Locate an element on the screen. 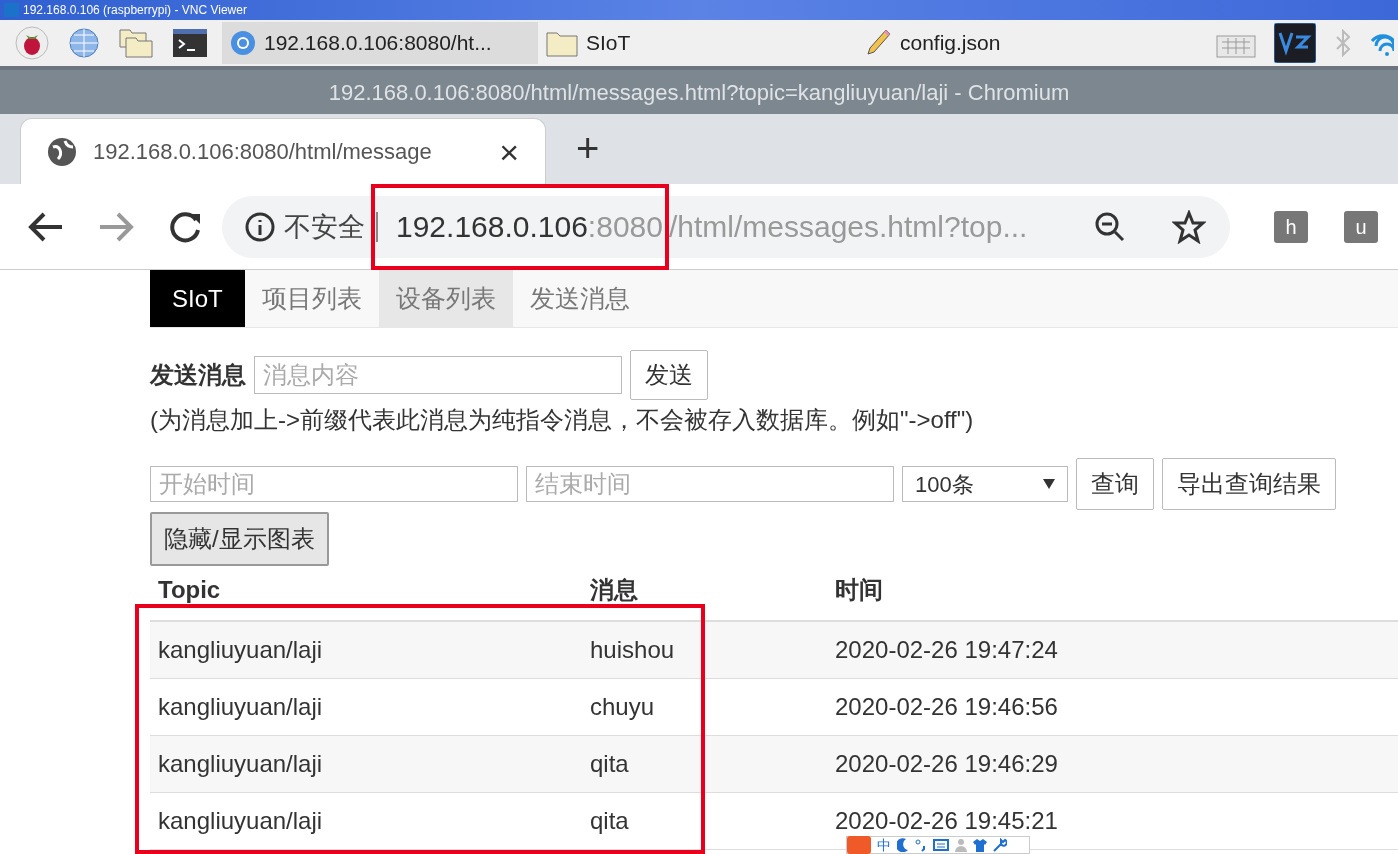 This screenshot has height=854, width=1398. column-header: 时间 is located at coordinates (858, 590).